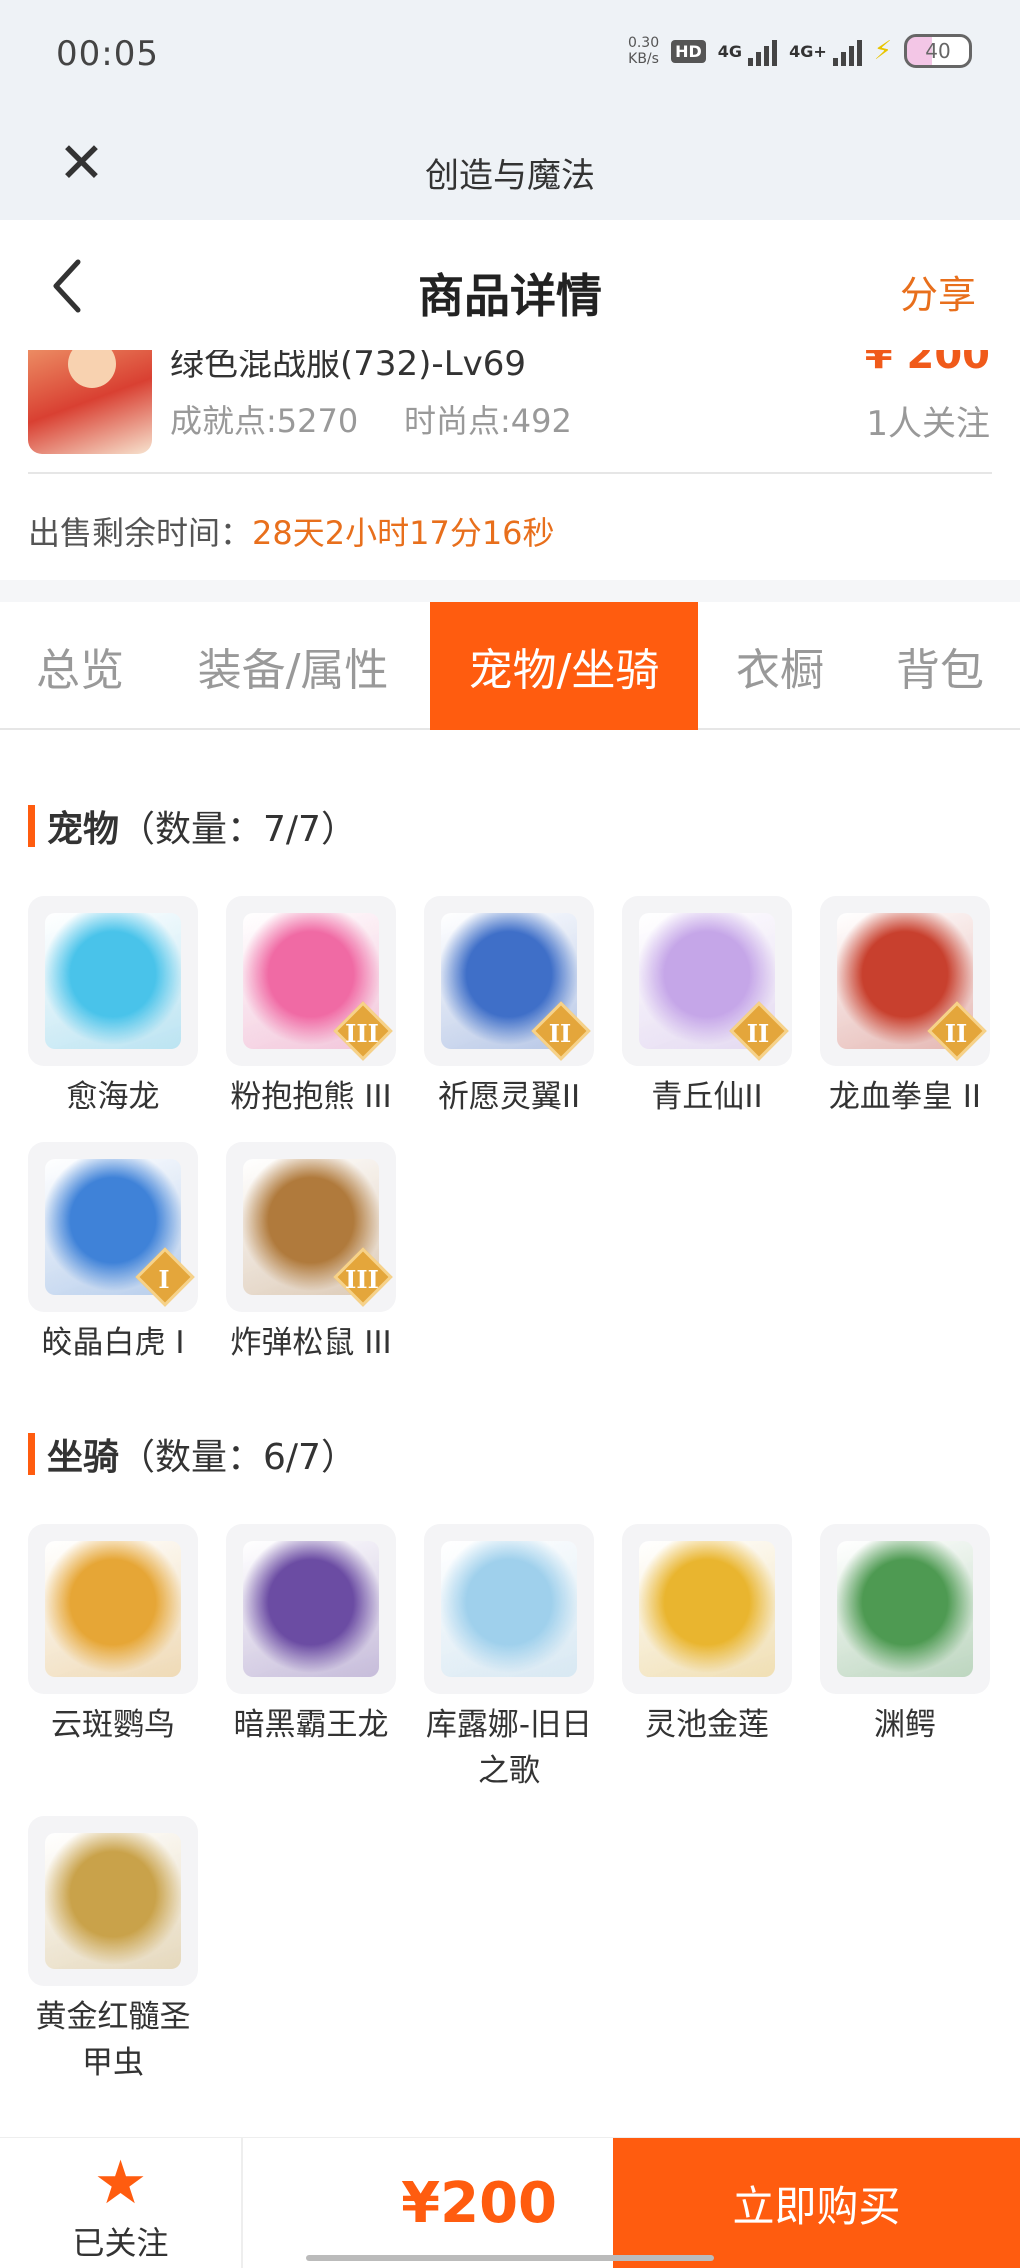 The width and height of the screenshot is (1020, 2268). What do you see at coordinates (479, 2203) in the screenshot?
I see `bottom-price: ¥200` at bounding box center [479, 2203].